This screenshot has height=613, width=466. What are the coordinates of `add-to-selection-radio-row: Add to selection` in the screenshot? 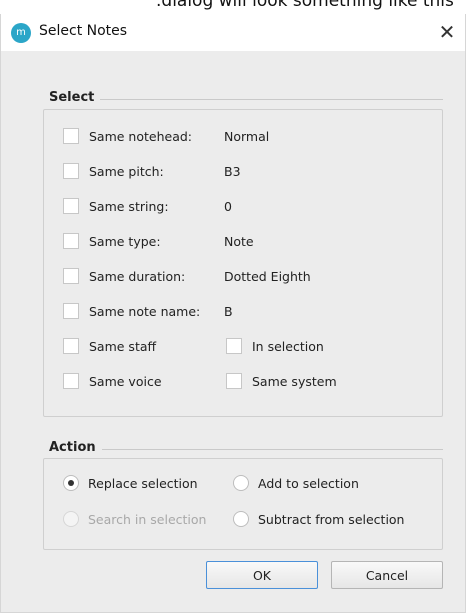 It's located at (296, 483).